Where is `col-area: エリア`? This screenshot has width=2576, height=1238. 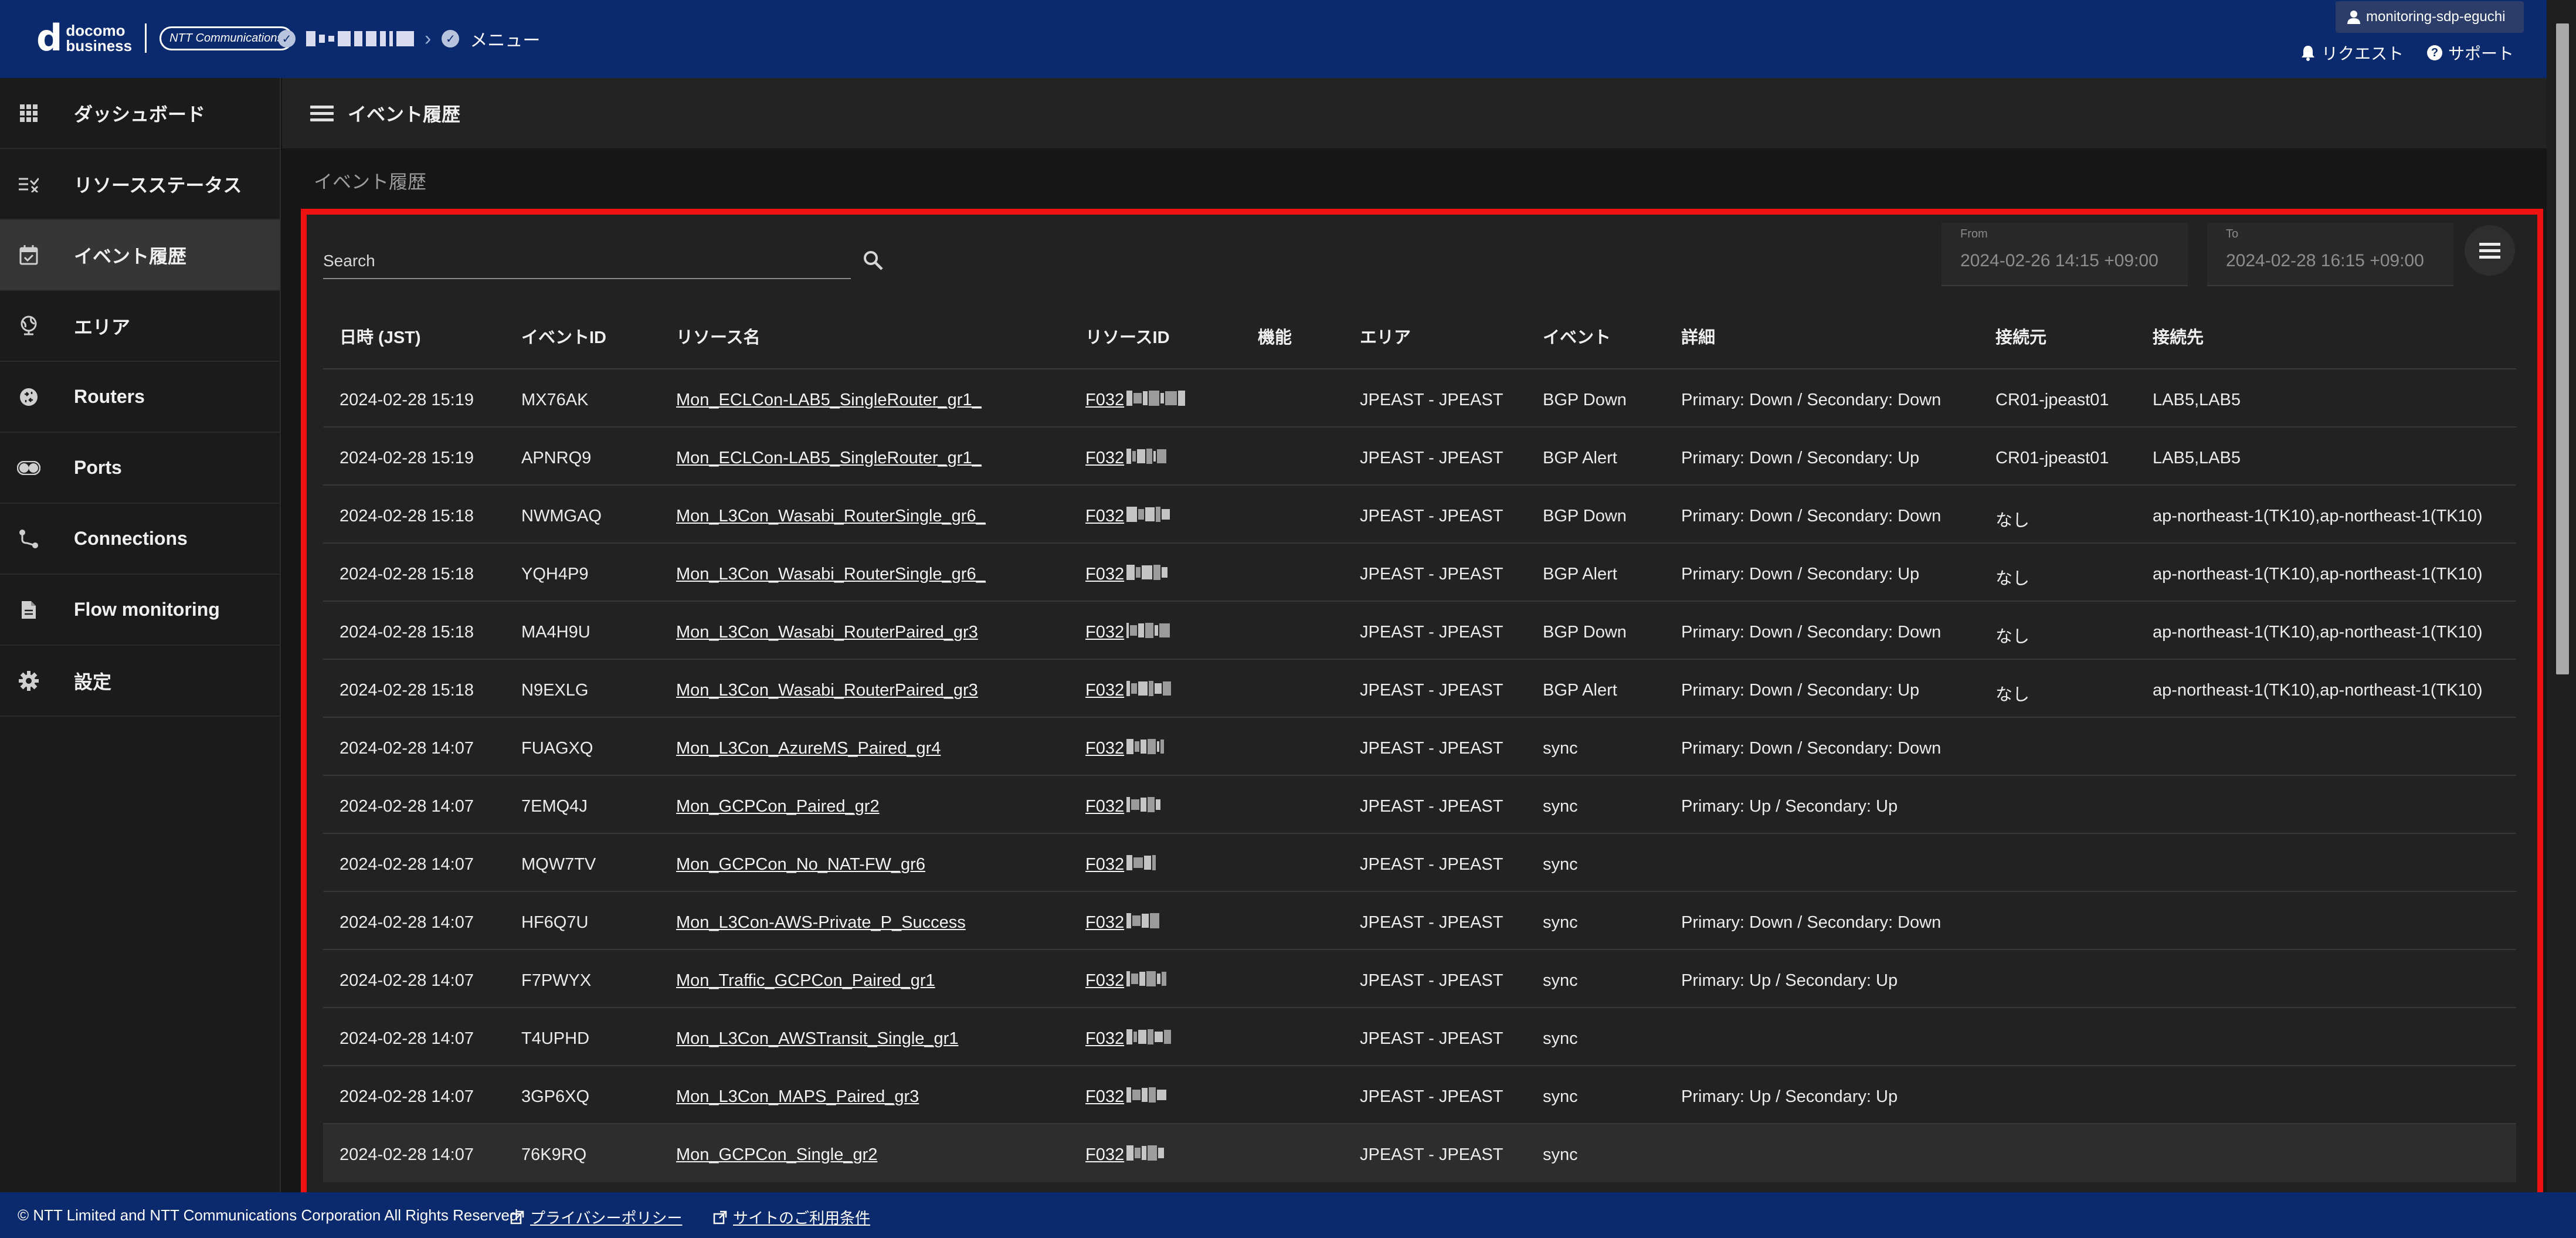
col-area: エリア is located at coordinates (1385, 336).